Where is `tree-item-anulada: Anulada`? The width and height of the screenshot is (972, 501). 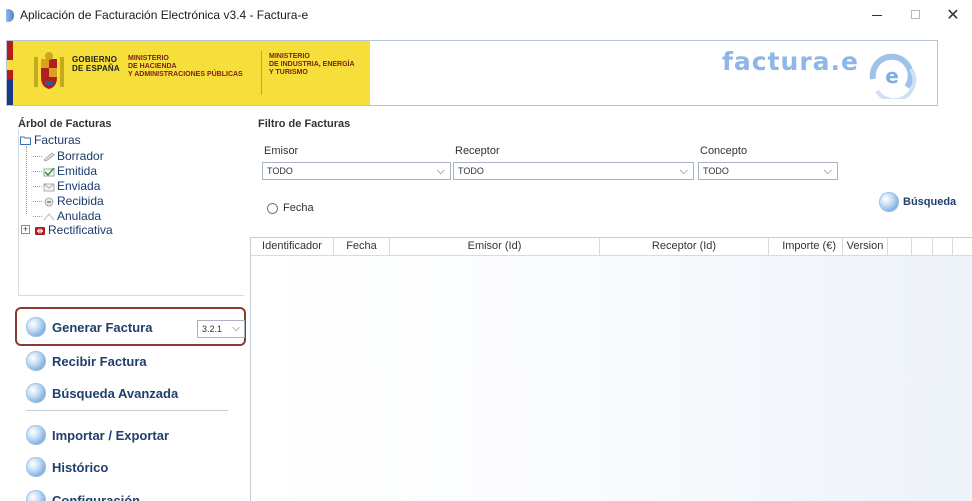
tree-item-anulada: Anulada is located at coordinates (67, 216).